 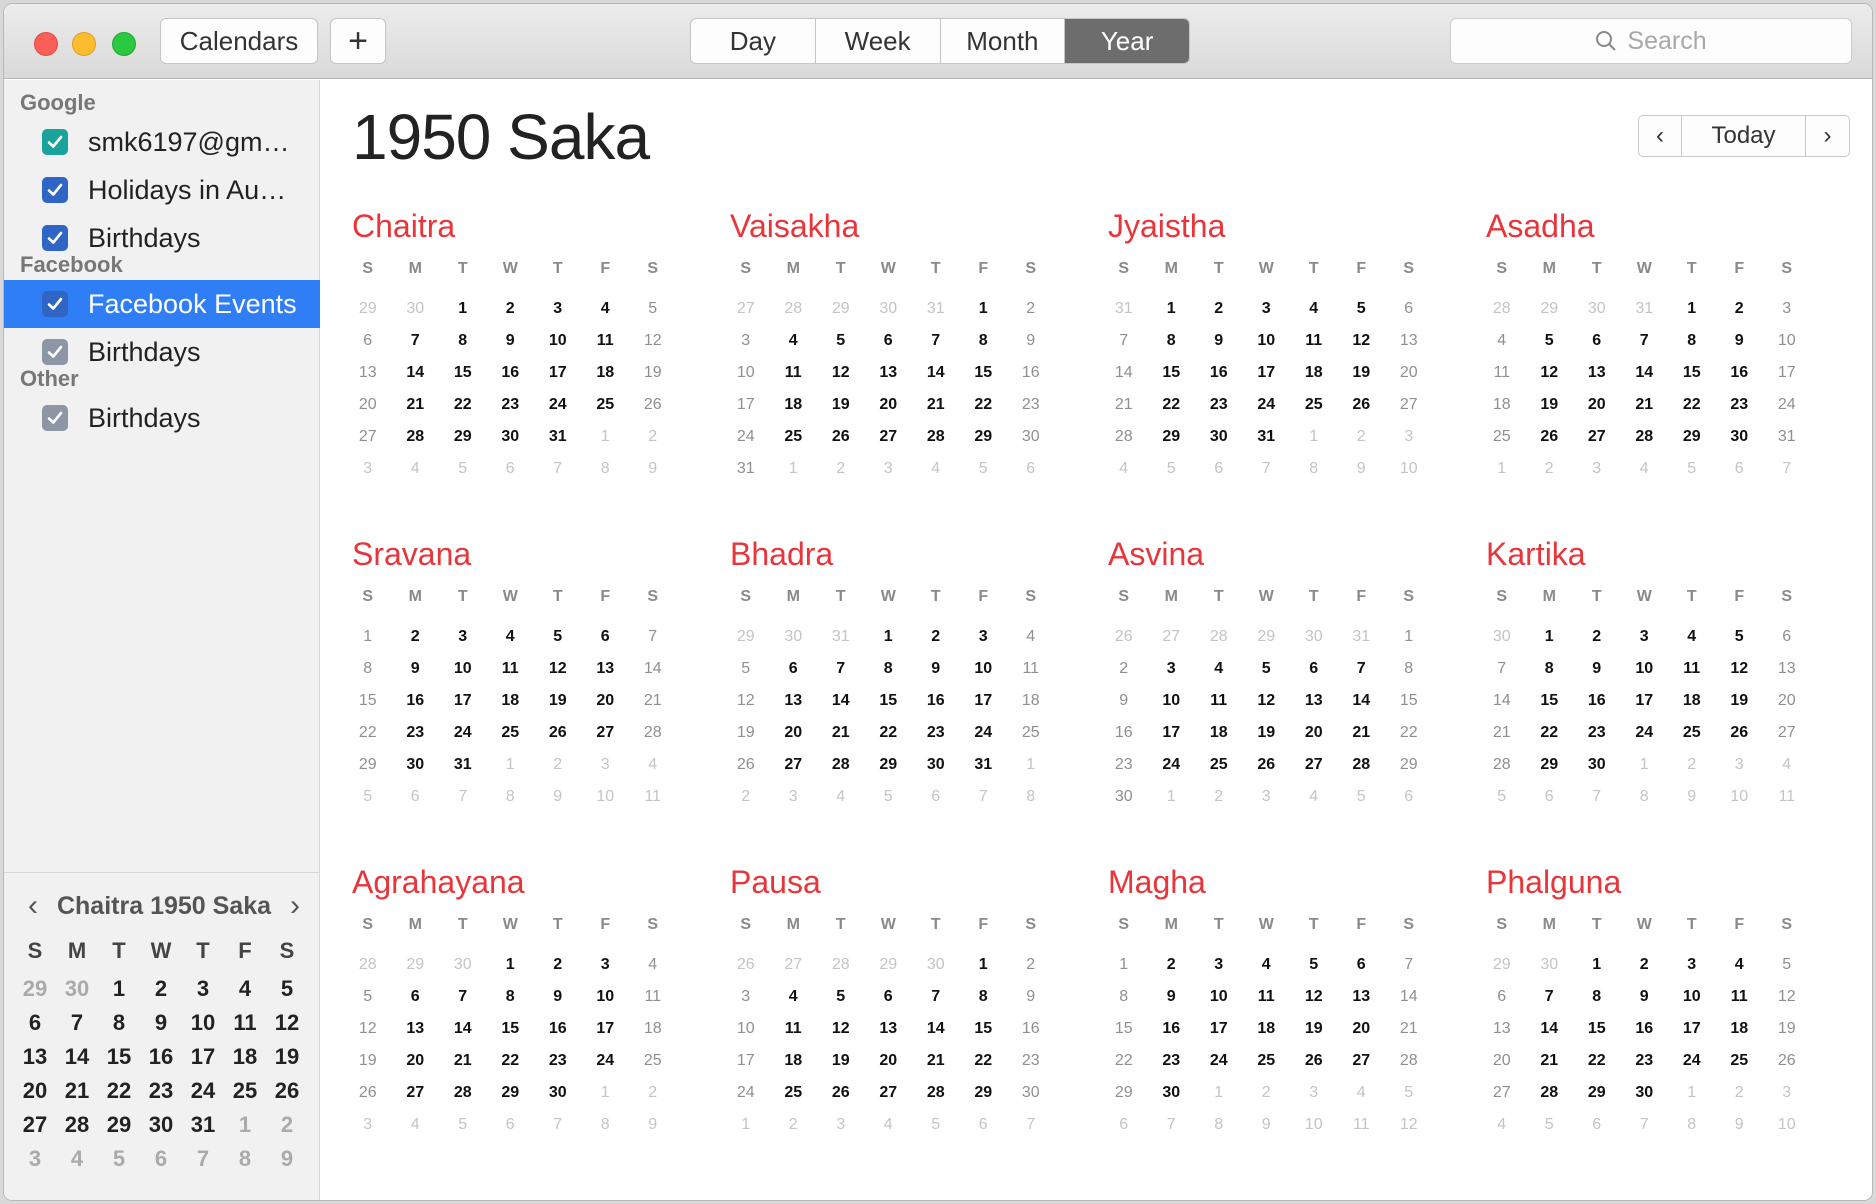 I want to click on day-cell-outside: 28, so click(x=1219, y=644).